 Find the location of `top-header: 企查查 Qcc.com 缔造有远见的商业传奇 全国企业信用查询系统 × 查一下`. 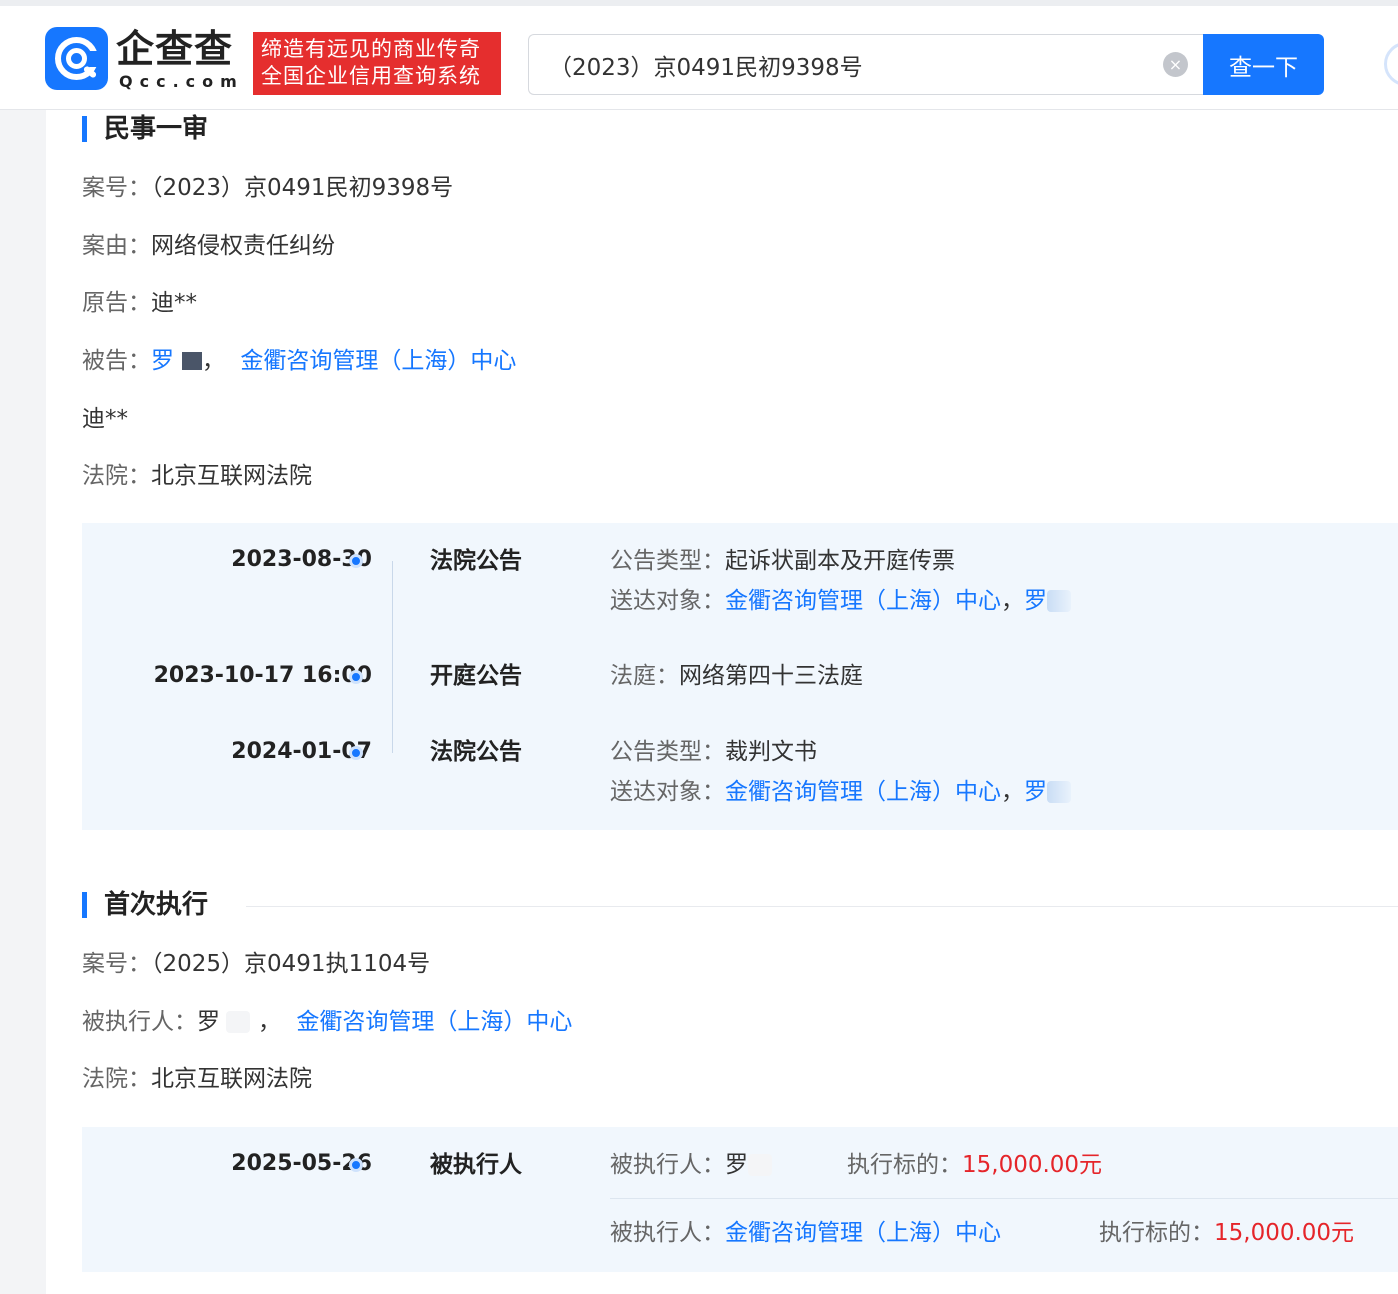

top-header: 企查查 Qcc.com 缔造有远见的商业传奇 全国企业信用查询系统 × 查一下 is located at coordinates (699, 55).